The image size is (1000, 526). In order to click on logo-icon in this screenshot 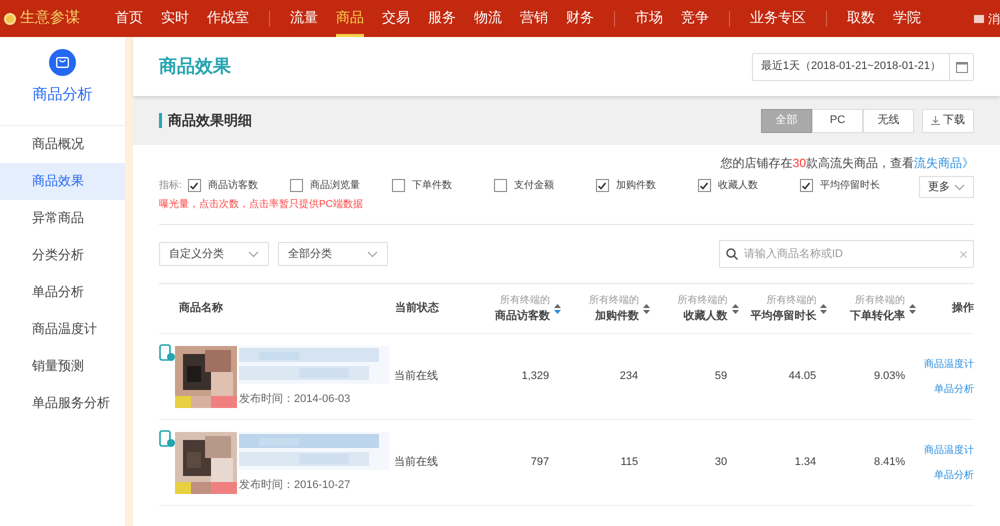, I will do `click(10, 18)`.